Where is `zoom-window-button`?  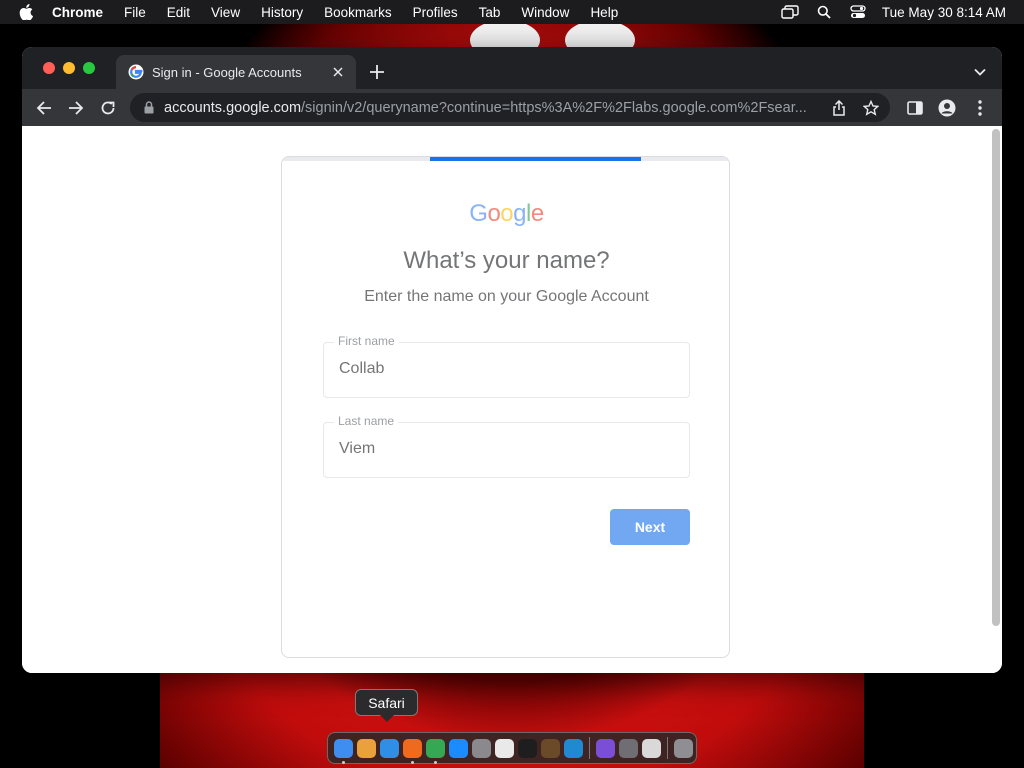
zoom-window-button is located at coordinates (89, 68).